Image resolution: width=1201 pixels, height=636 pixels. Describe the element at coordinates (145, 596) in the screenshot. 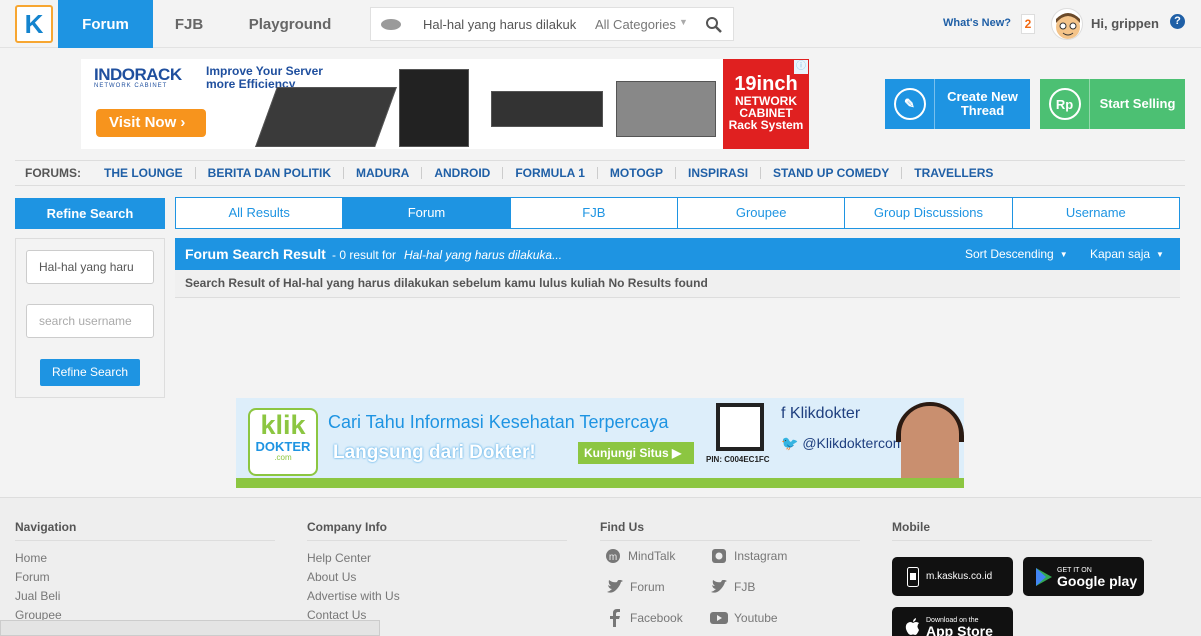

I see `footer-link: Jual Beli` at that location.